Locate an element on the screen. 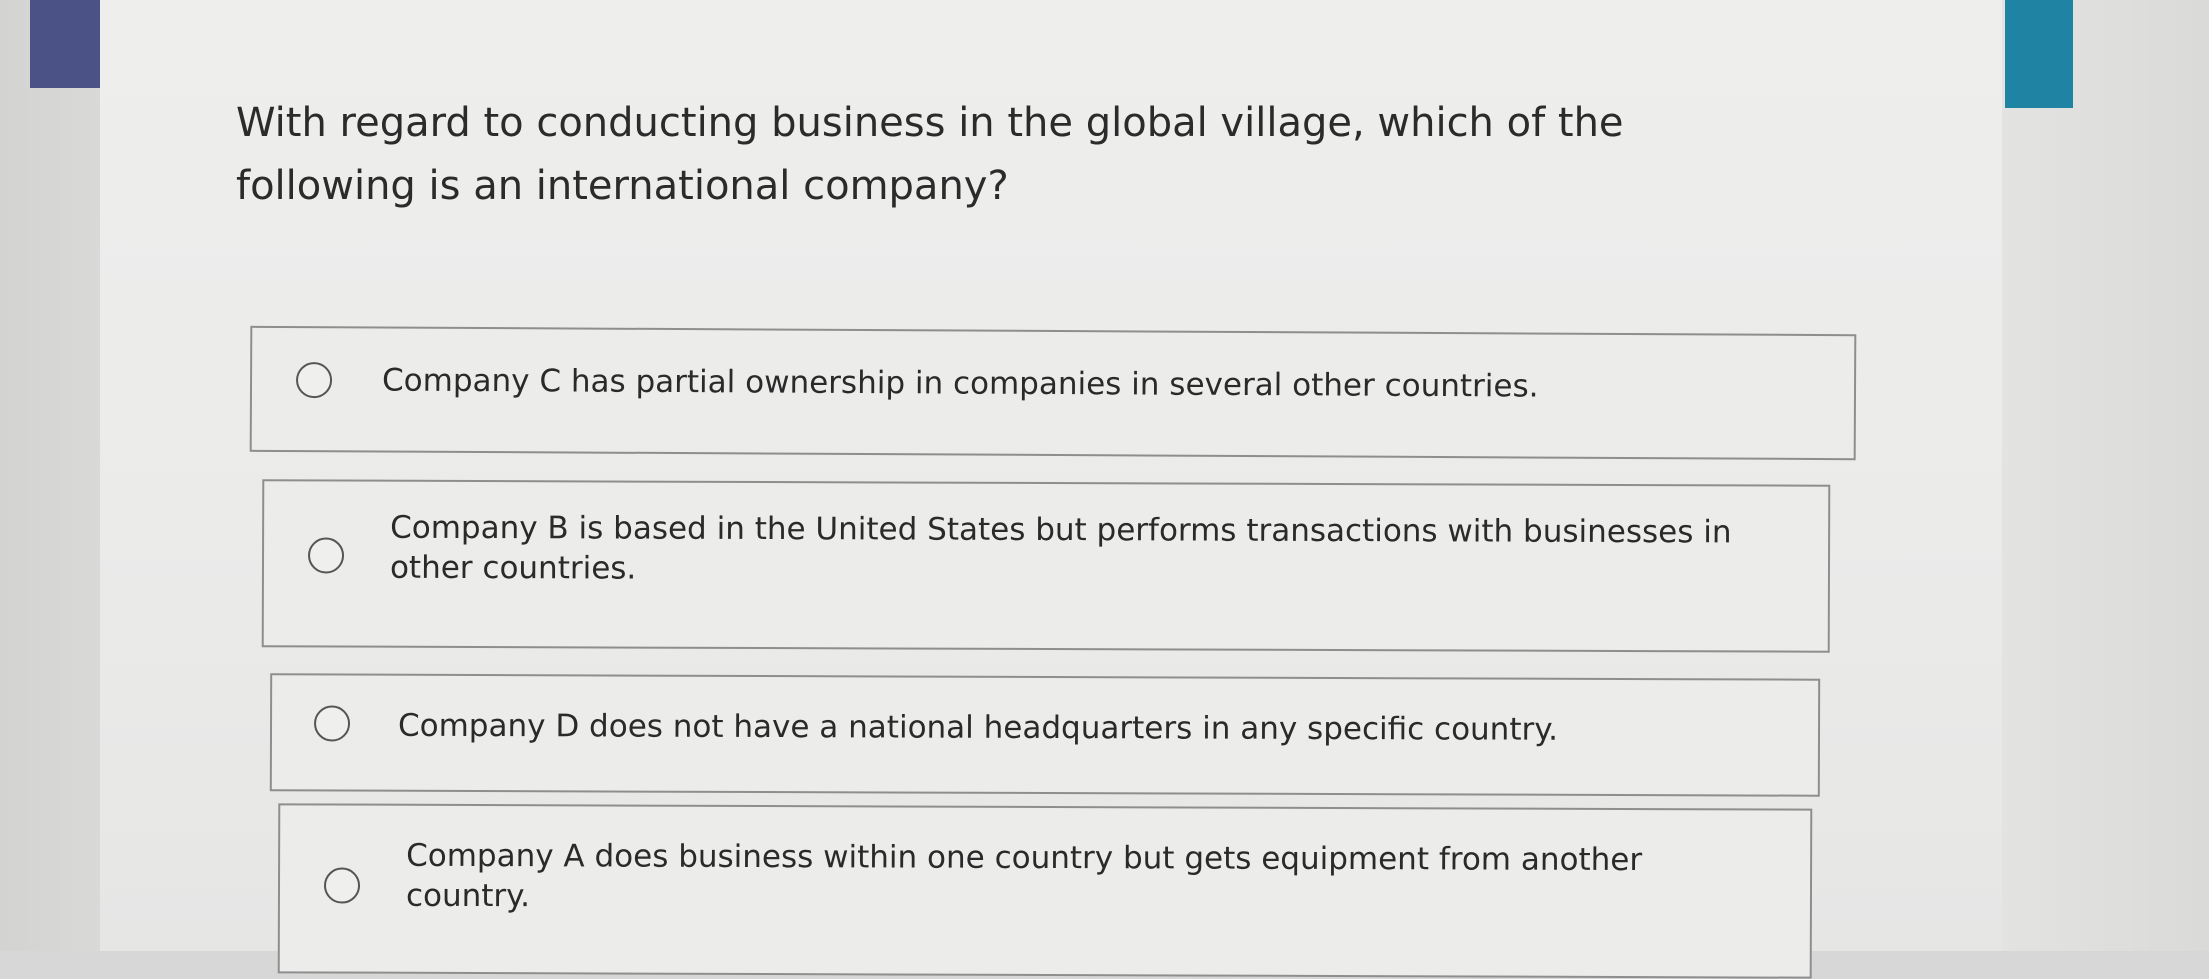 The height and width of the screenshot is (979, 2209). right-margin is located at coordinates (2105, 475).